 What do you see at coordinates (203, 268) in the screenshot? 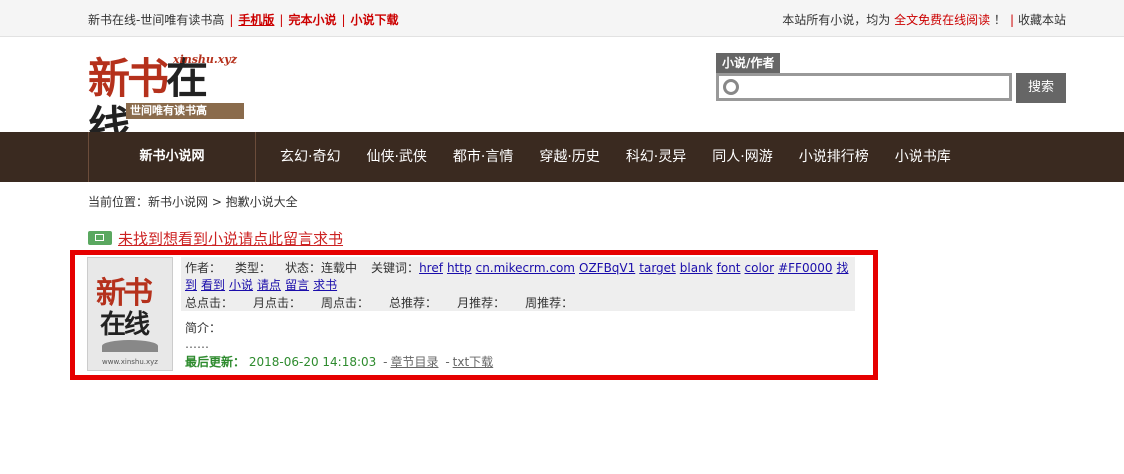
I see `author-label: 作者：` at bounding box center [203, 268].